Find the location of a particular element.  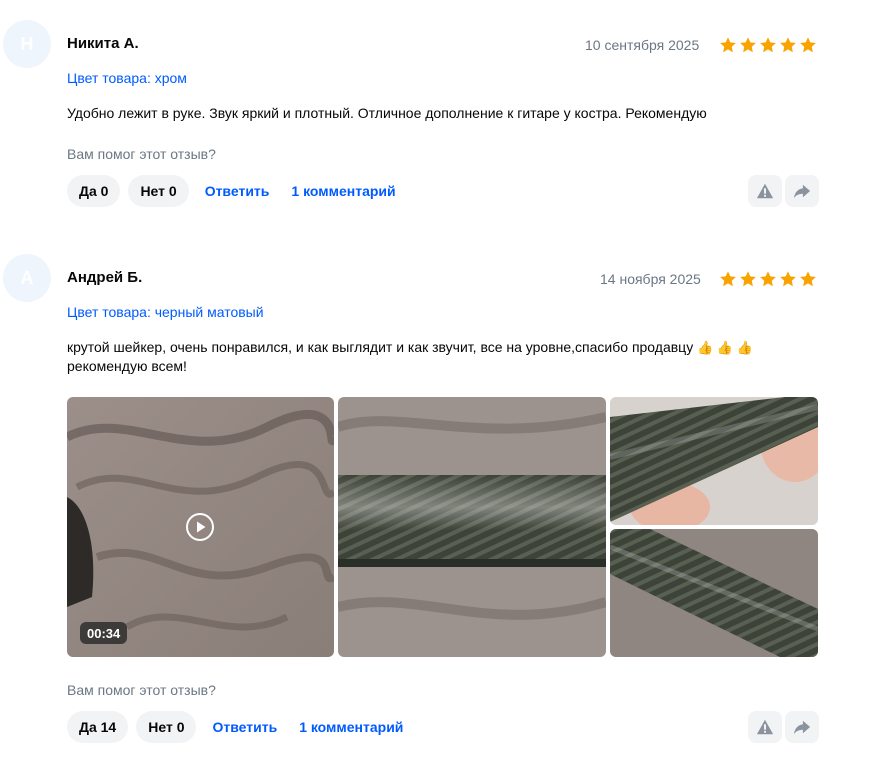

review-date: 14 ноября 2025 is located at coordinates (650, 279).